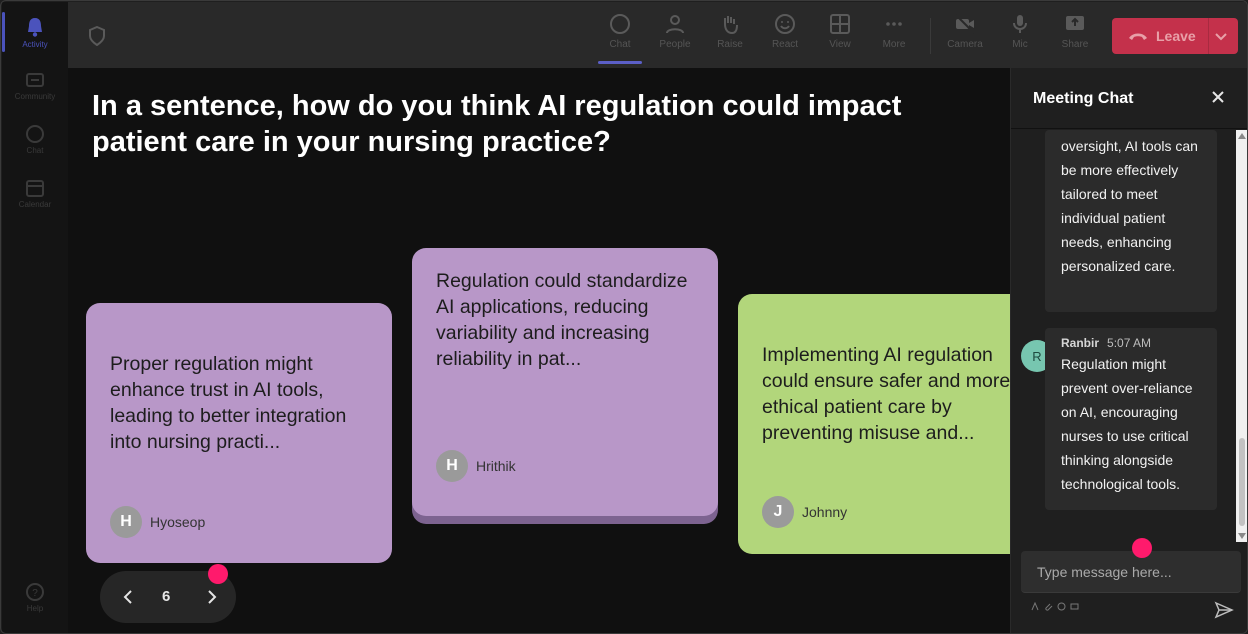 The width and height of the screenshot is (1248, 634). I want to click on meeting-toolbar: Chat People Raise React View More Camera, so click(657, 35).